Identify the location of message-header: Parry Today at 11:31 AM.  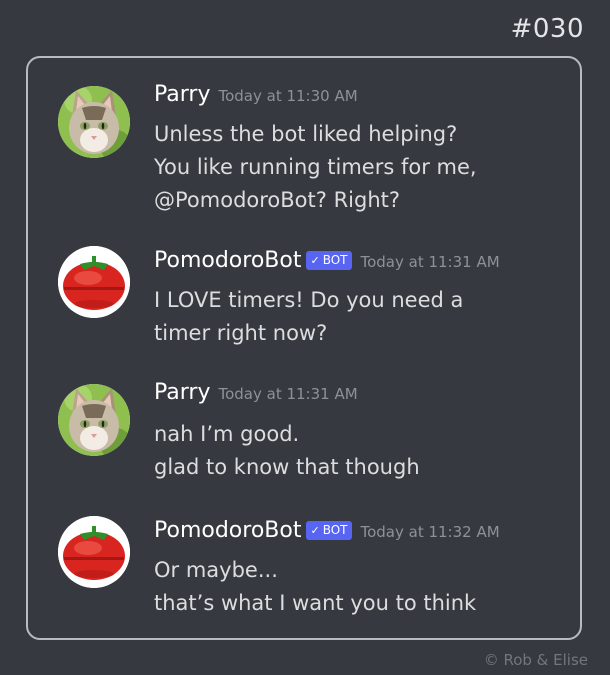
(256, 392).